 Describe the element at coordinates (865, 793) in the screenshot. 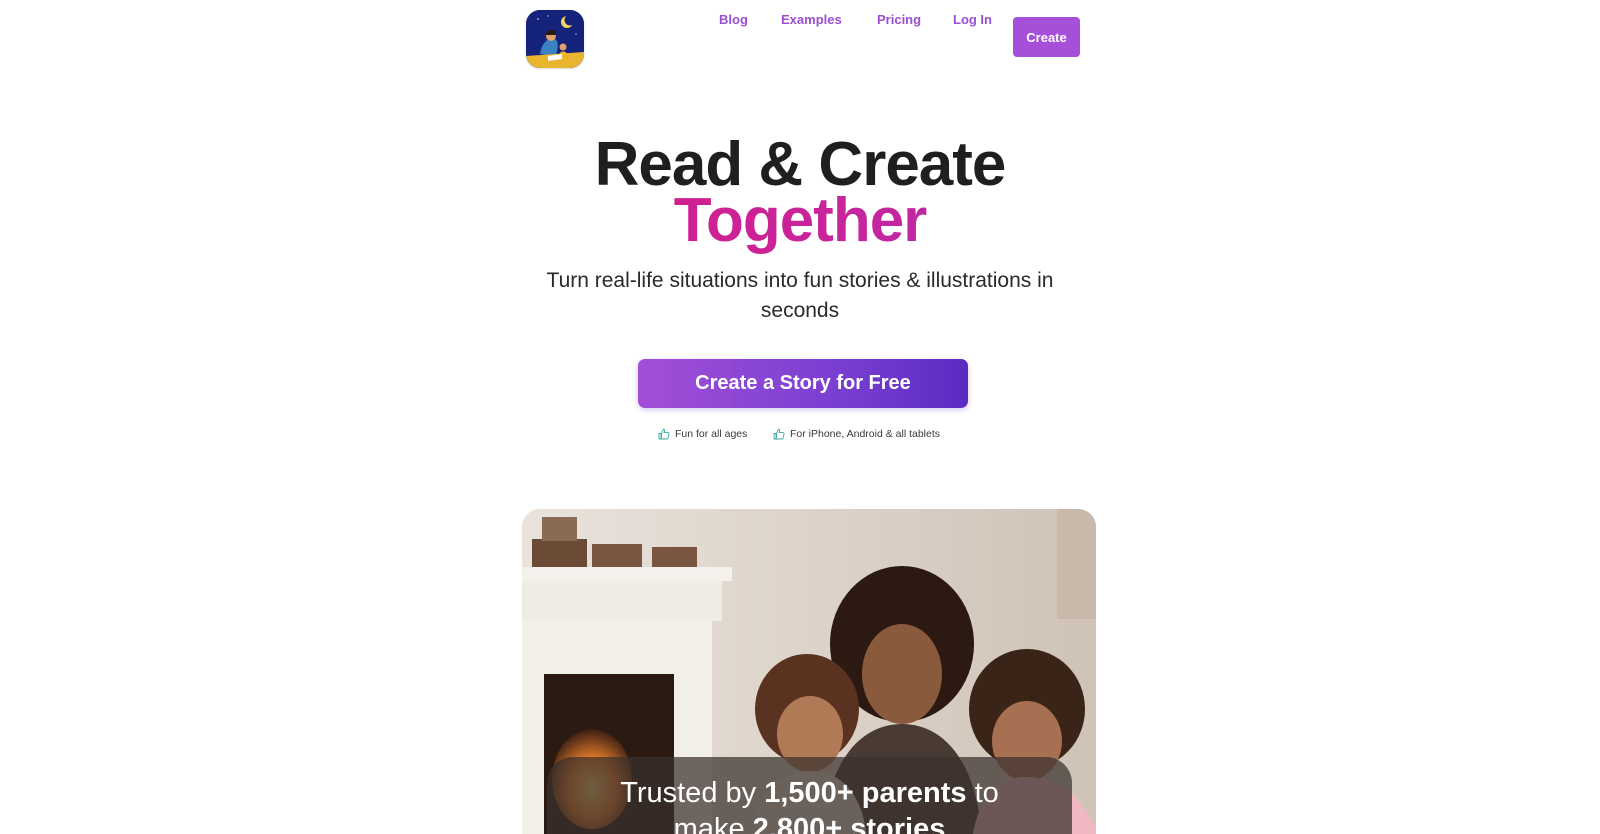

I see `parents-count: 1,500+ parents` at that location.